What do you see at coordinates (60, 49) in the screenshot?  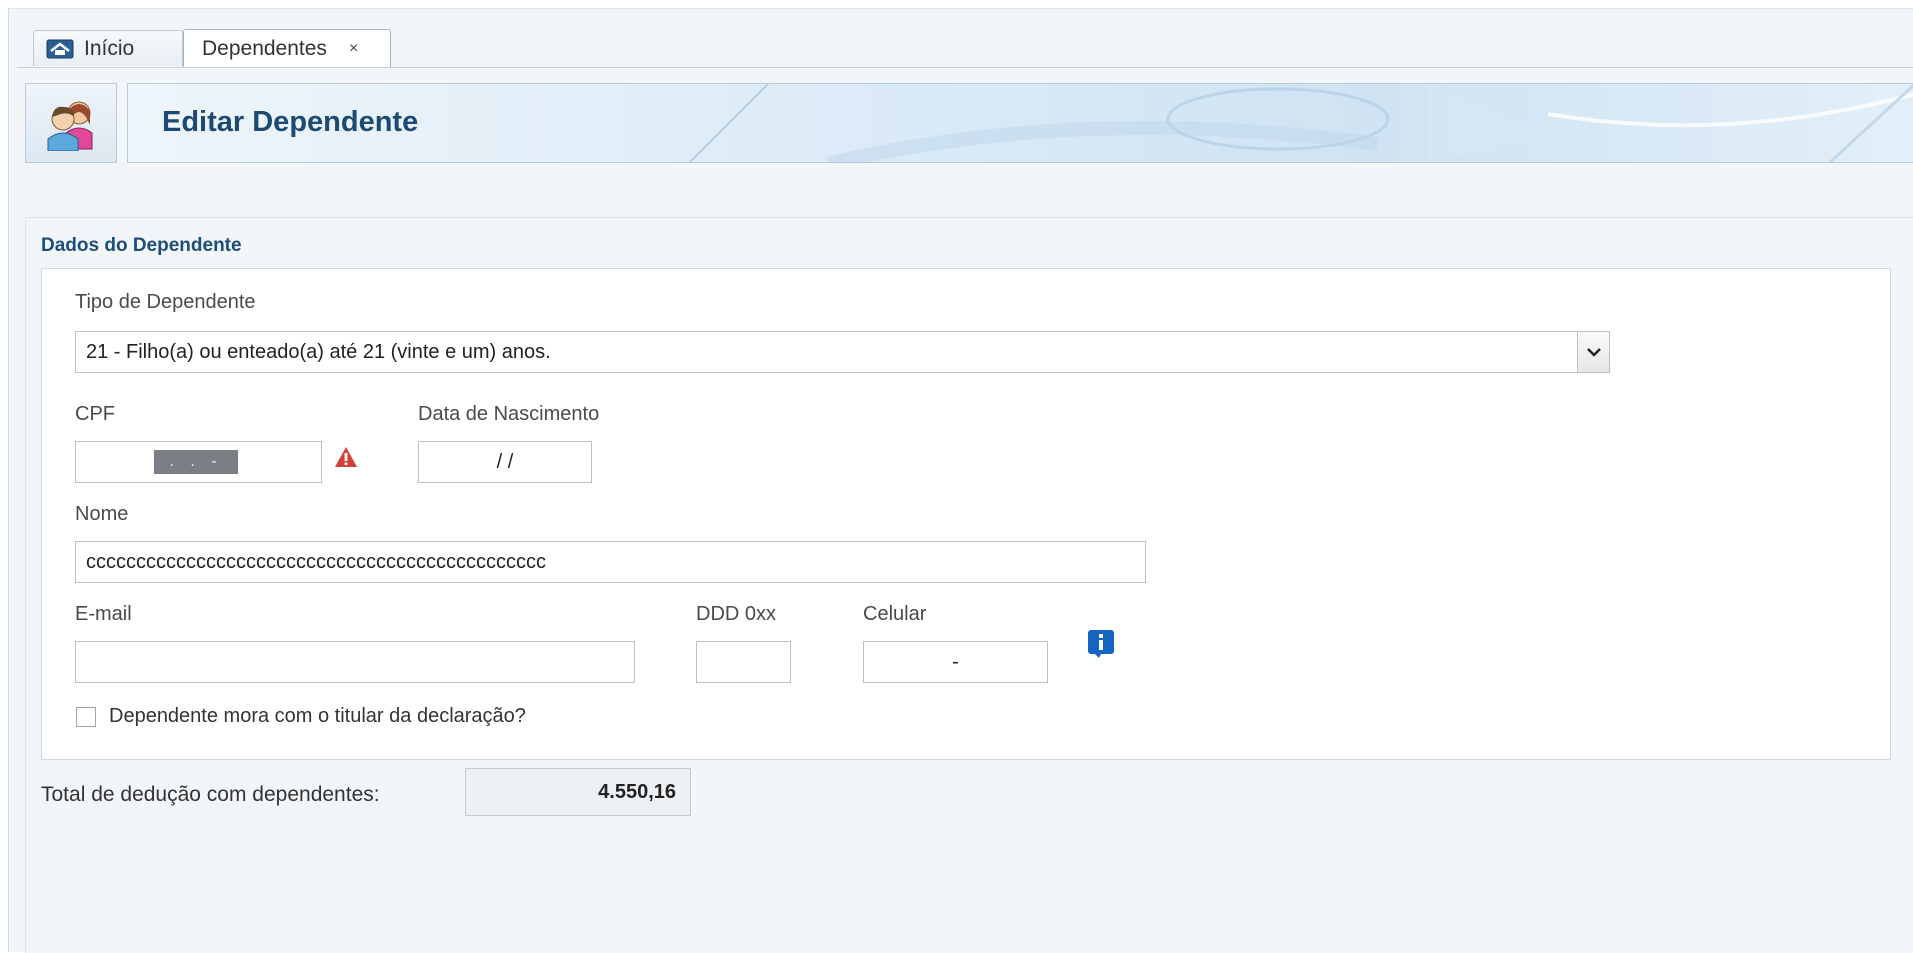 I see `home-icon` at bounding box center [60, 49].